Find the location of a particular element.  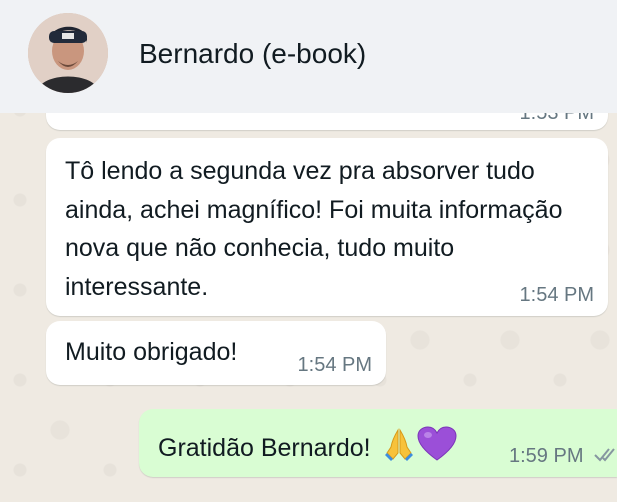

message-text: Gratidão Bernardo! is located at coordinates (264, 447).